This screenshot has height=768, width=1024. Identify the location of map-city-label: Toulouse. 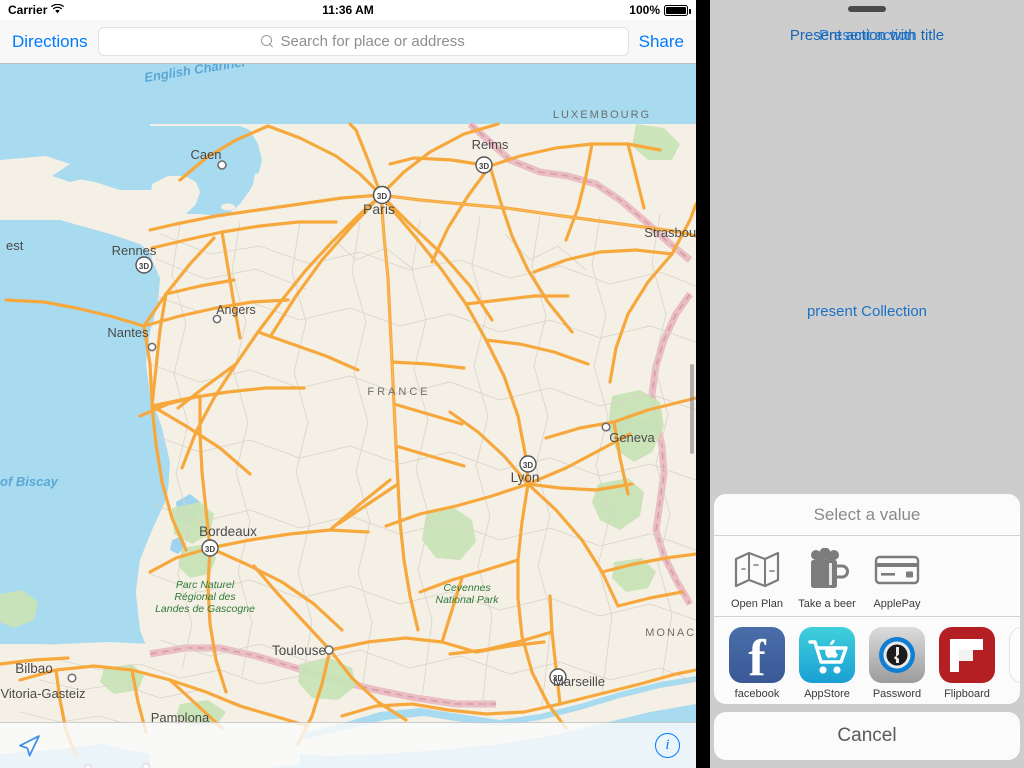
(299, 650).